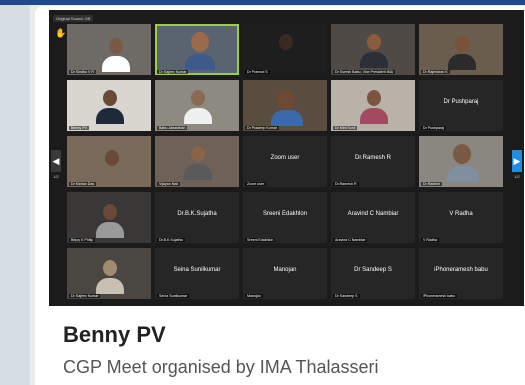  Describe the element at coordinates (435, 72) in the screenshot. I see `participant-caption: Dr Rajendran K` at that location.